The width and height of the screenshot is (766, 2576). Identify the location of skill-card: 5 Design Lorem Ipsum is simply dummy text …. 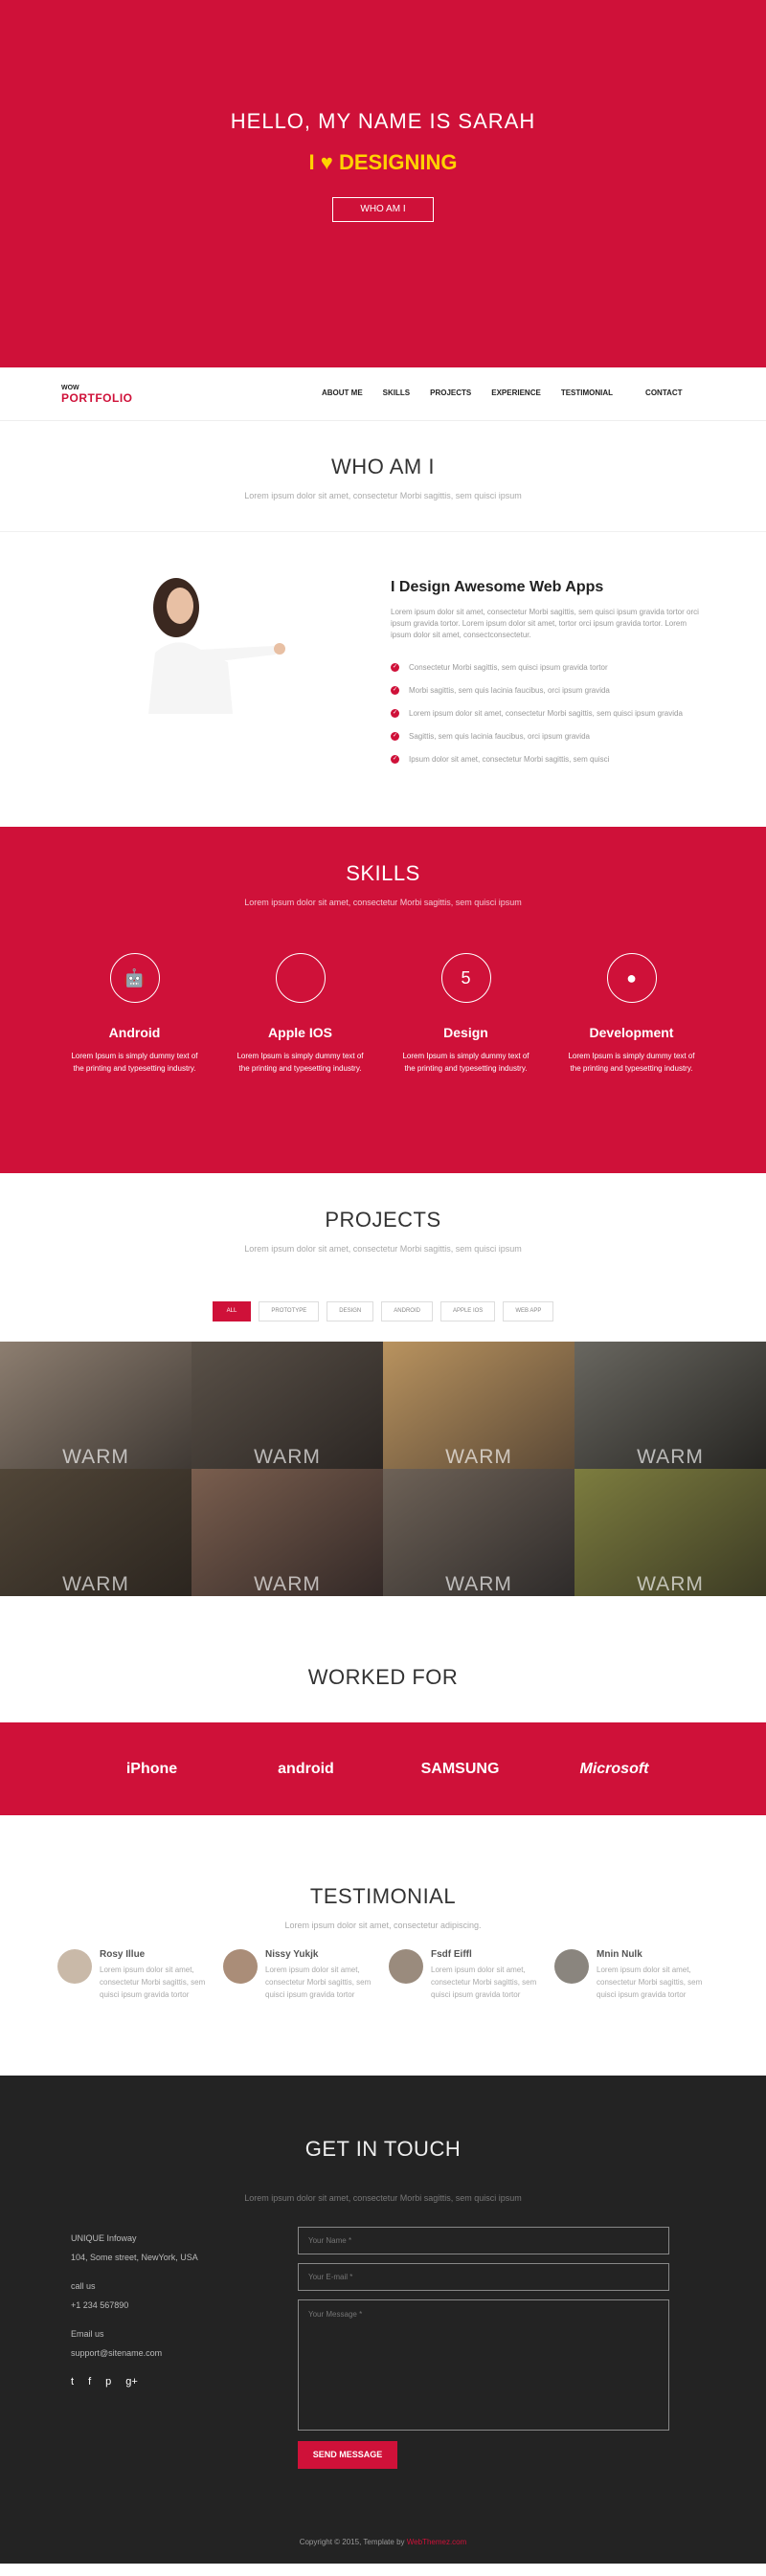
(466, 1014).